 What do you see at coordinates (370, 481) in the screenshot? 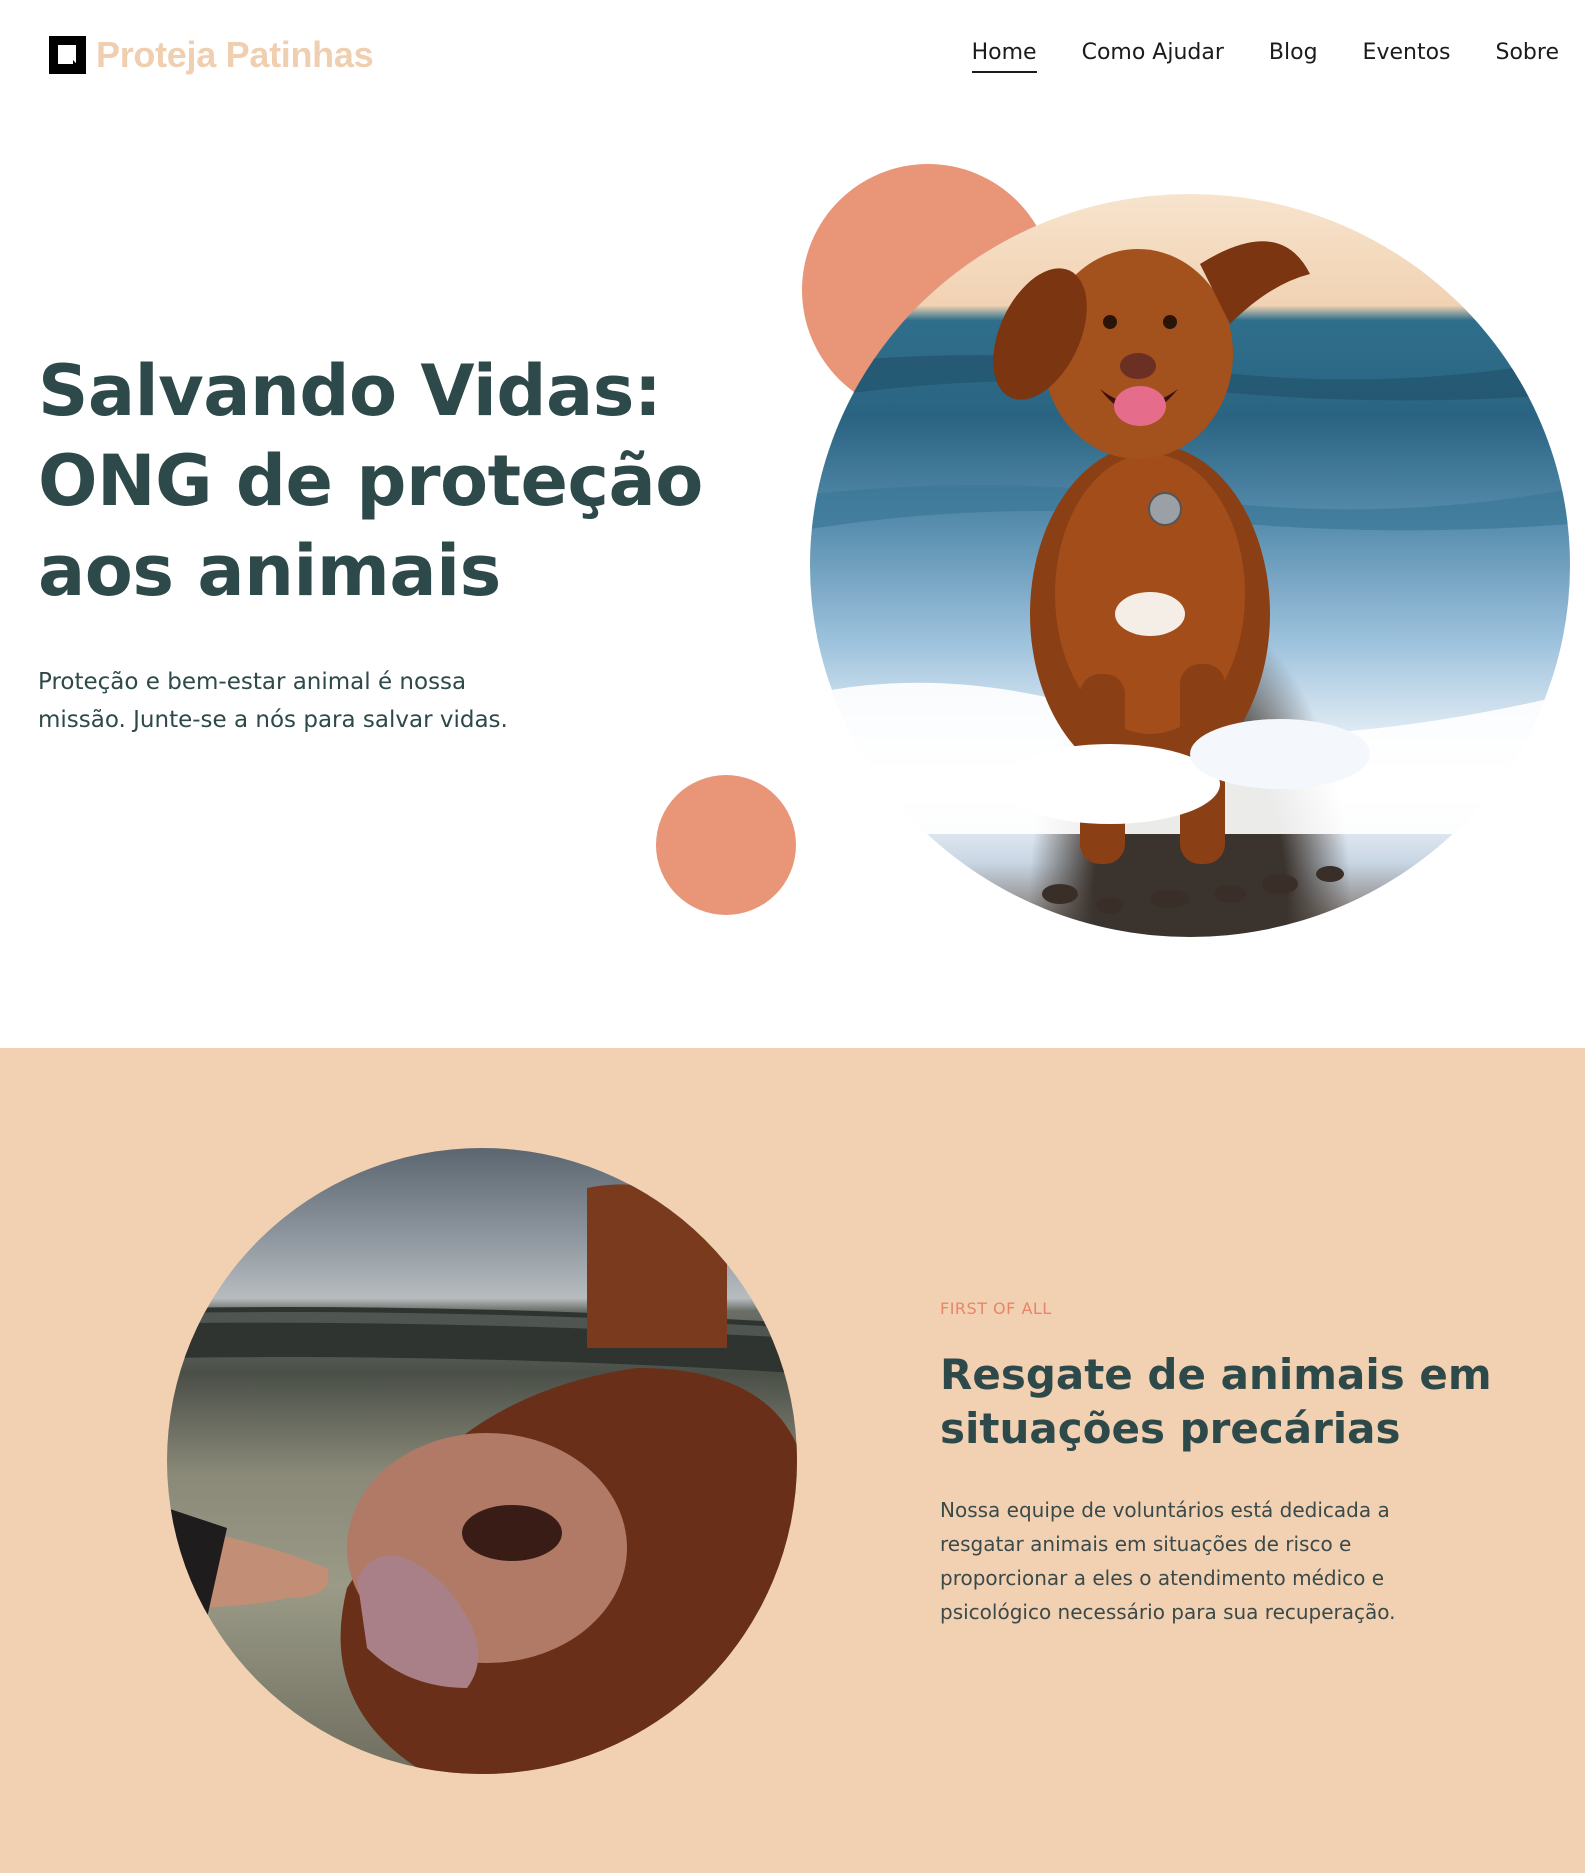
I see `hero-title-line: ONG de proteção` at bounding box center [370, 481].